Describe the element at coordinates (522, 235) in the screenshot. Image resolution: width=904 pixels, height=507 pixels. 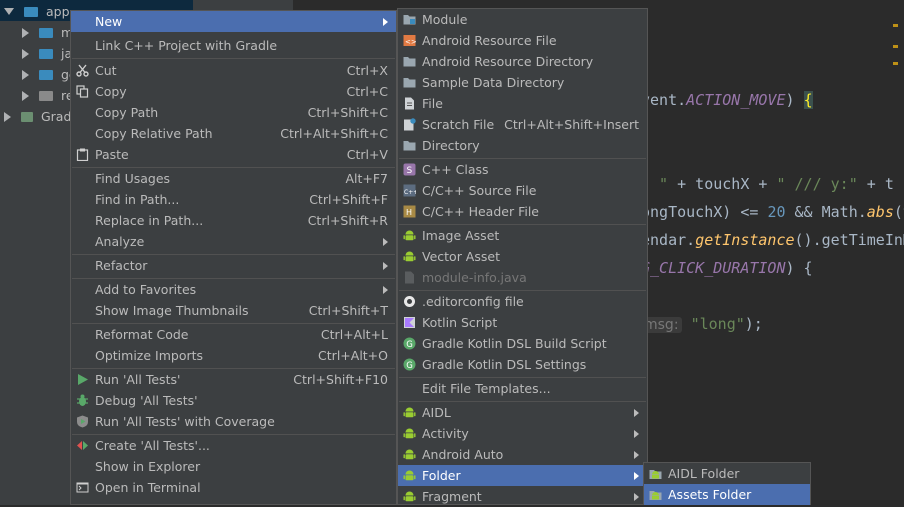
I see `new-item-image-asset: Image Asset` at that location.